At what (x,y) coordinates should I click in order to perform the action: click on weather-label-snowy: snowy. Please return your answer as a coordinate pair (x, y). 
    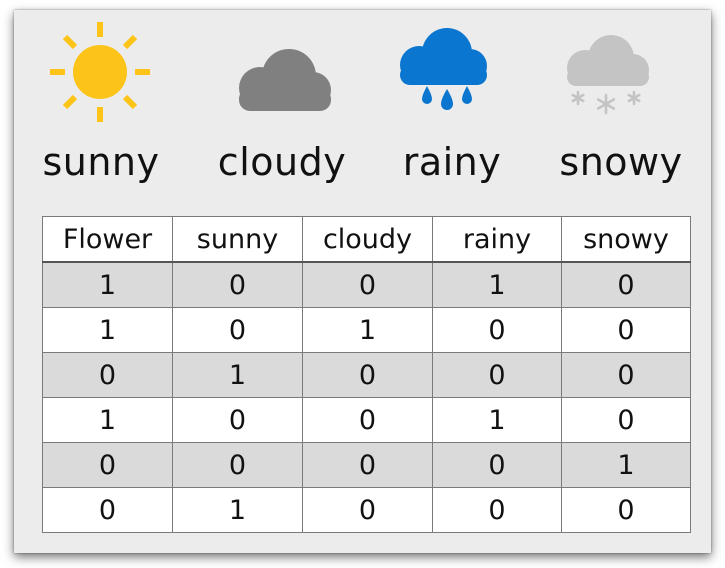
    Looking at the image, I should click on (621, 162).